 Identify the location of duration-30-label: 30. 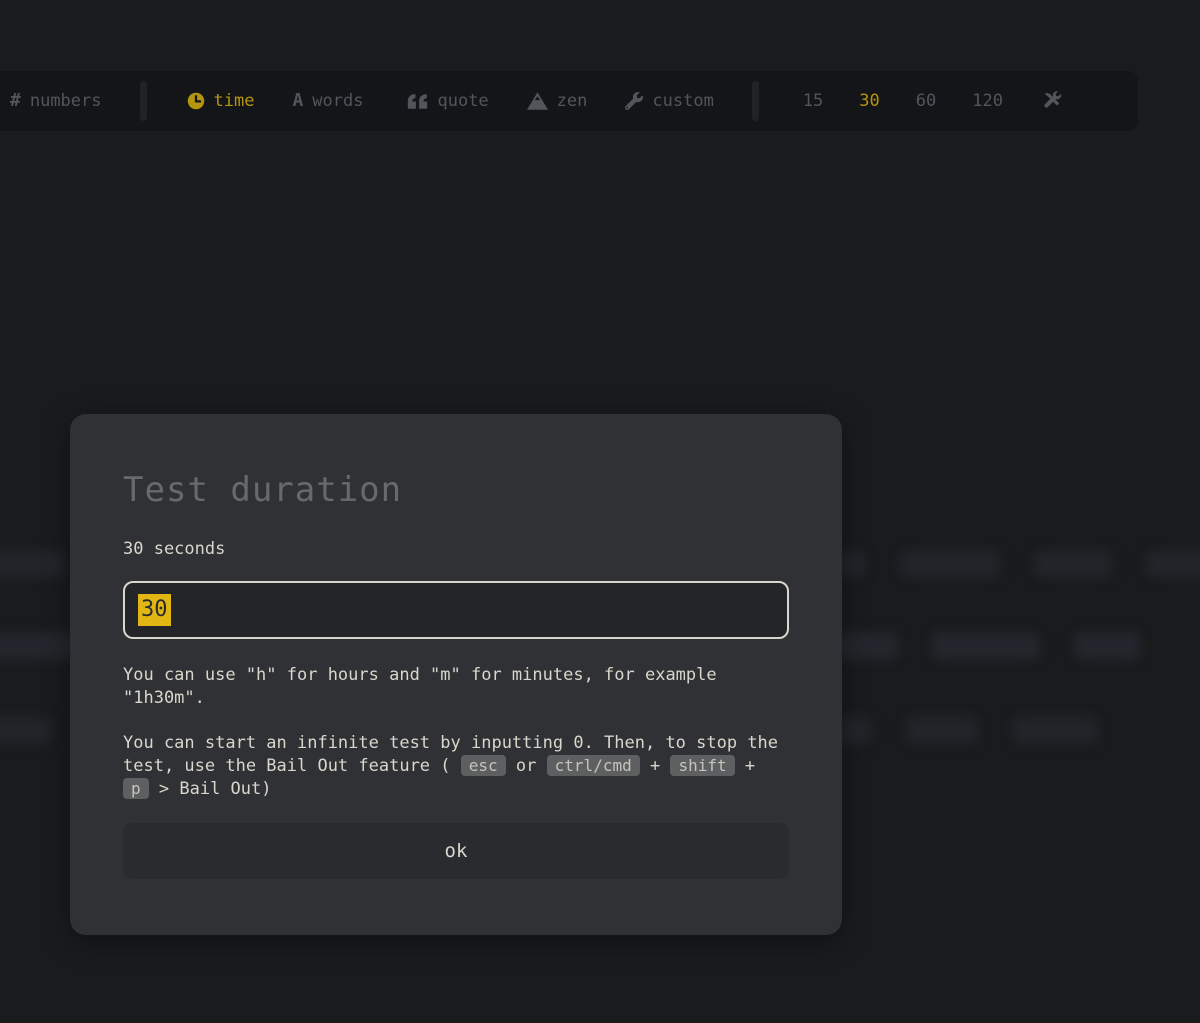
(869, 101).